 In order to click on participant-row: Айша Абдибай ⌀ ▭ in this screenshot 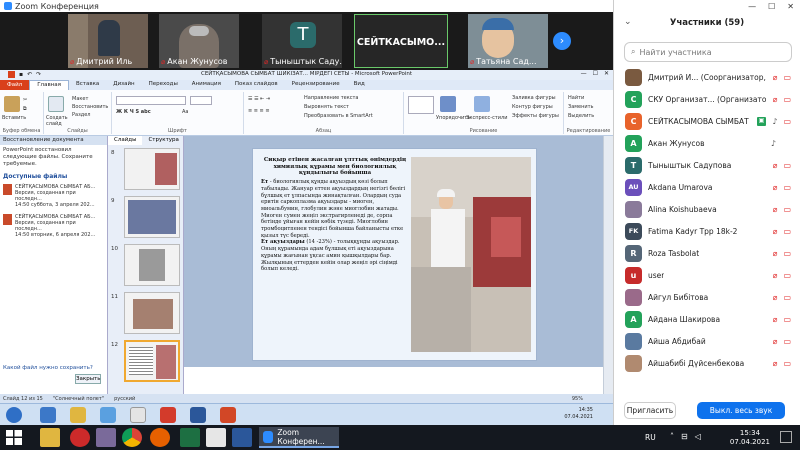, I will do `click(707, 341)`.